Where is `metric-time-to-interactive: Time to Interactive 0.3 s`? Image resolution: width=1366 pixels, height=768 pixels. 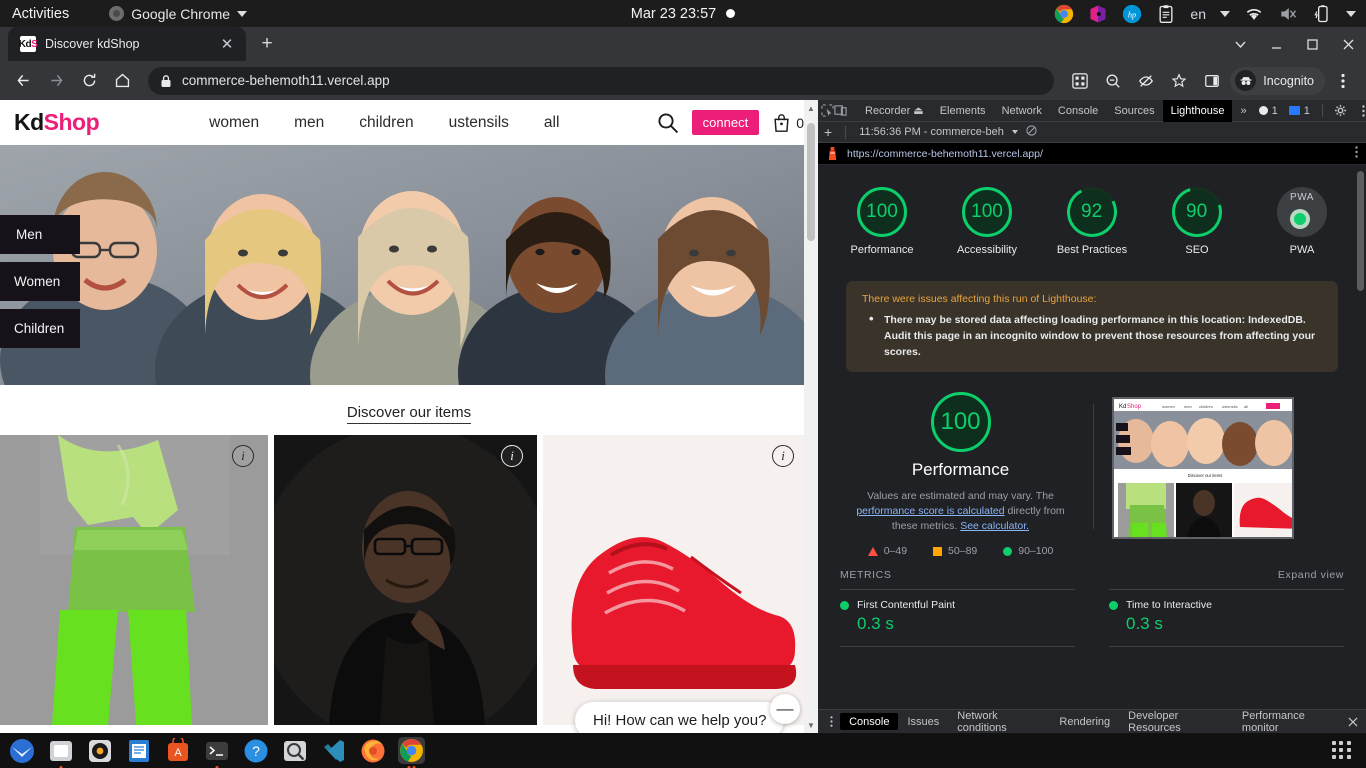 metric-time-to-interactive: Time to Interactive 0.3 s is located at coordinates (1226, 618).